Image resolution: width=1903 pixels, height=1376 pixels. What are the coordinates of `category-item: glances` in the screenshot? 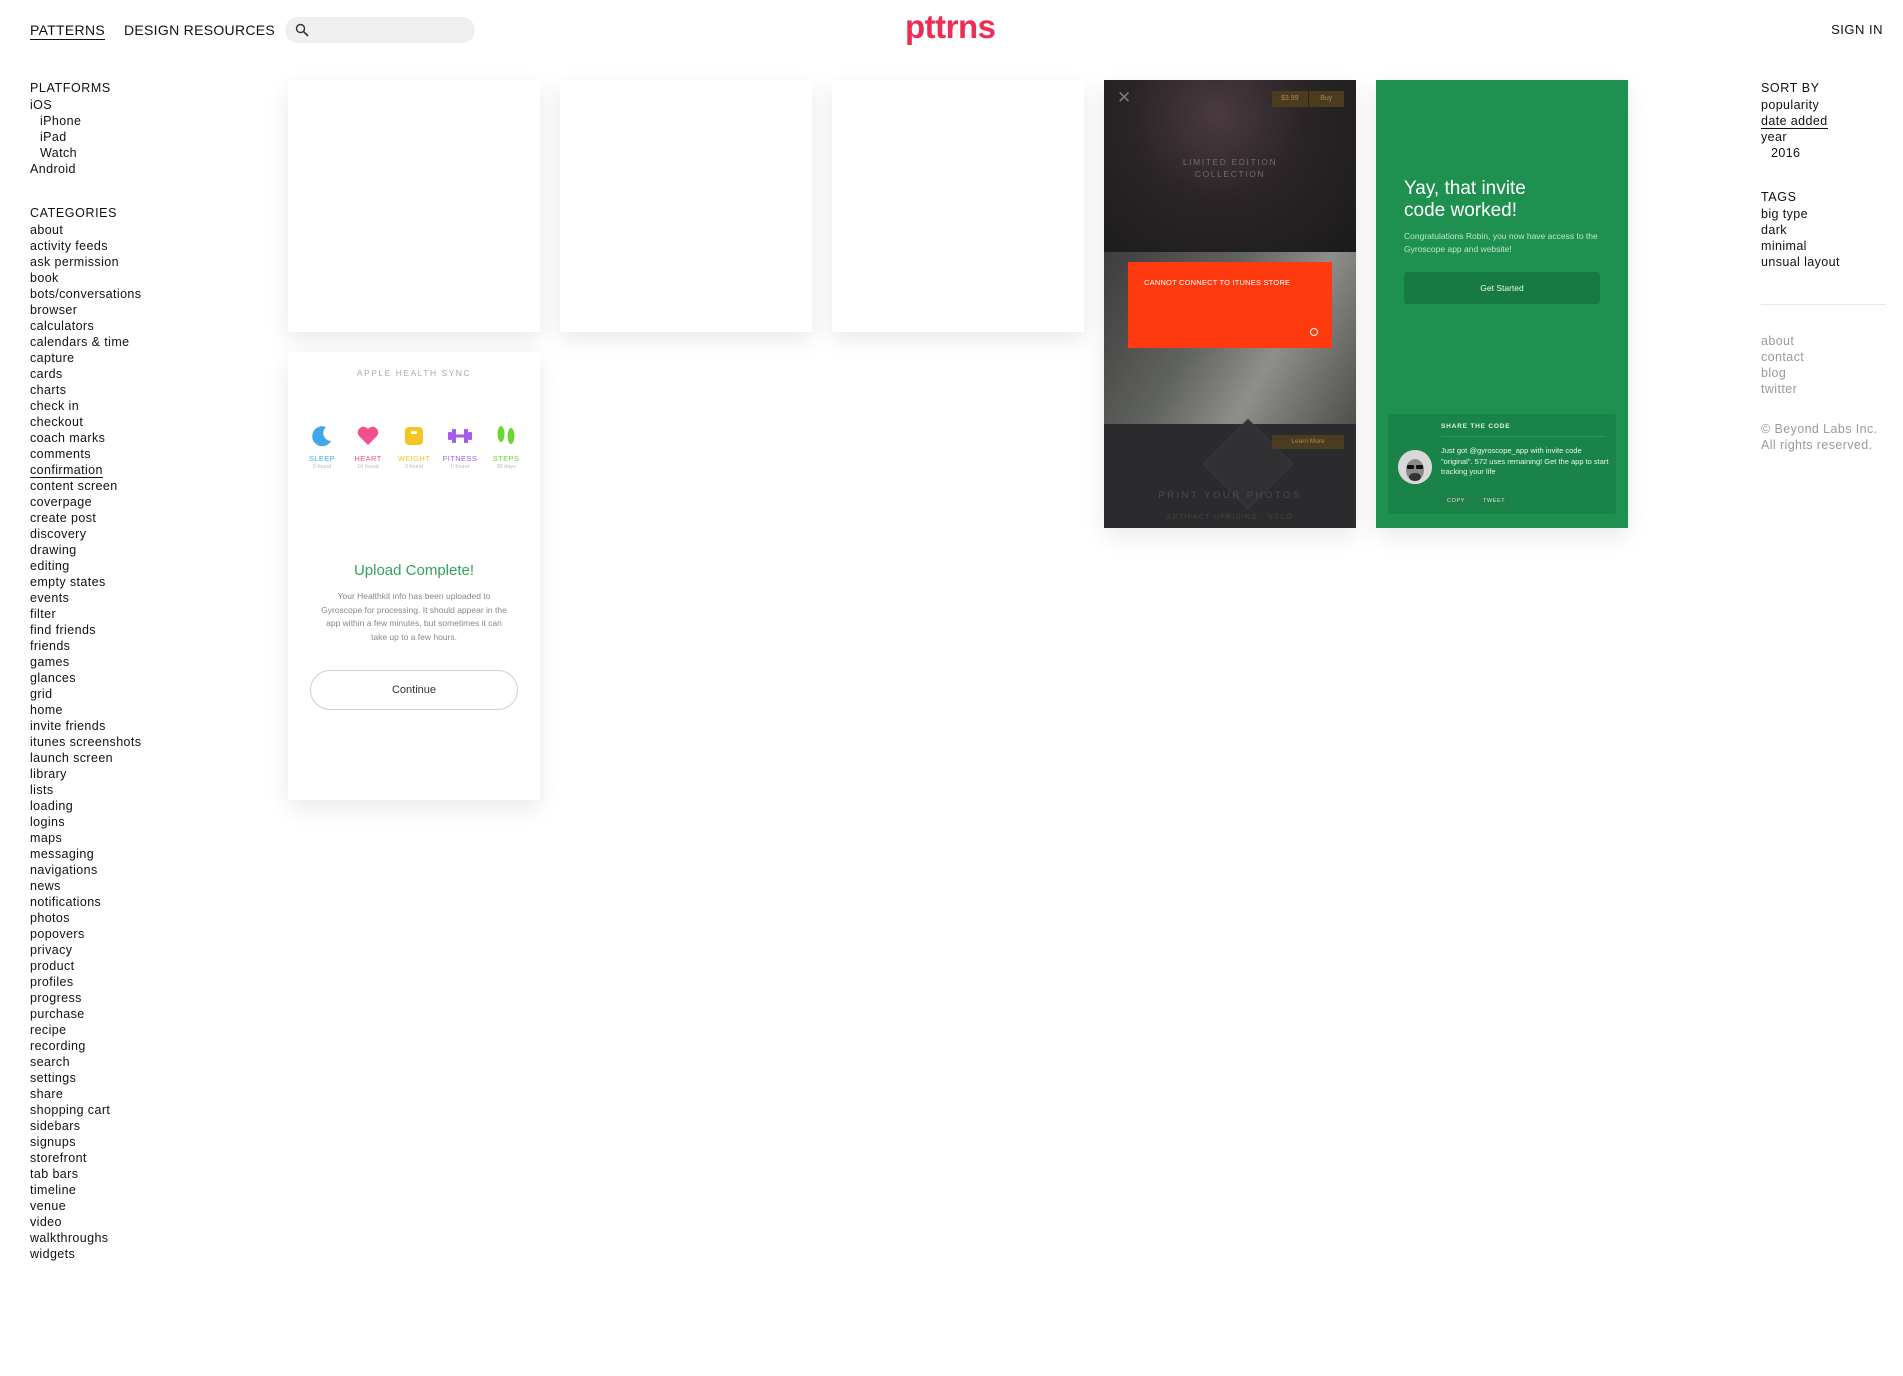 It's located at (130, 678).